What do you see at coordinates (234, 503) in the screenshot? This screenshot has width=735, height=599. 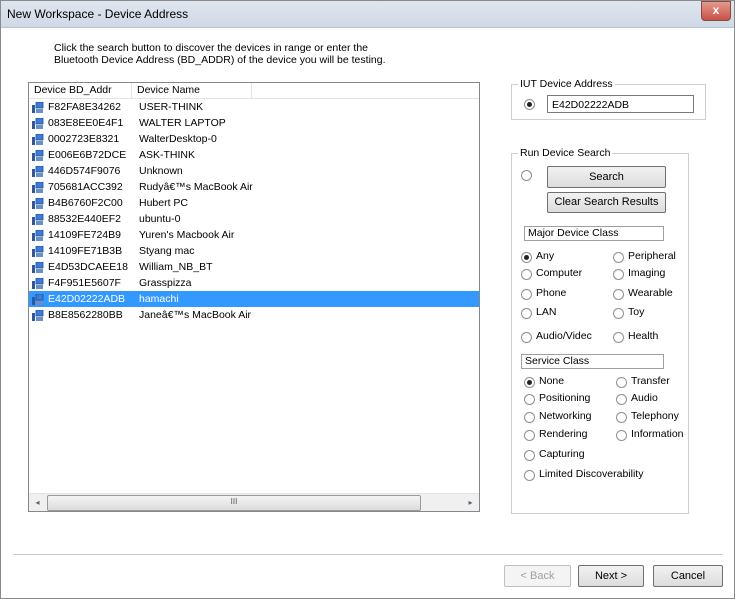 I see `scroll-thumb: III` at bounding box center [234, 503].